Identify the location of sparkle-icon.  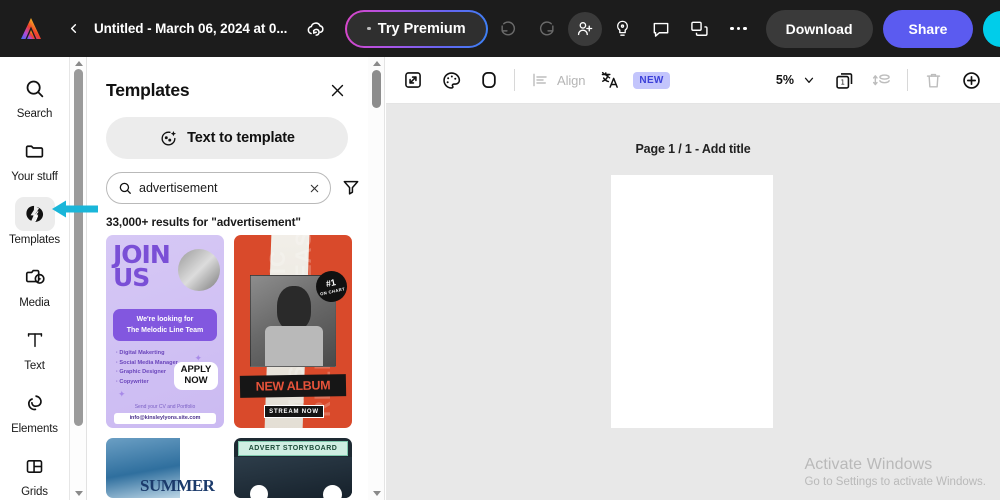
(168, 138).